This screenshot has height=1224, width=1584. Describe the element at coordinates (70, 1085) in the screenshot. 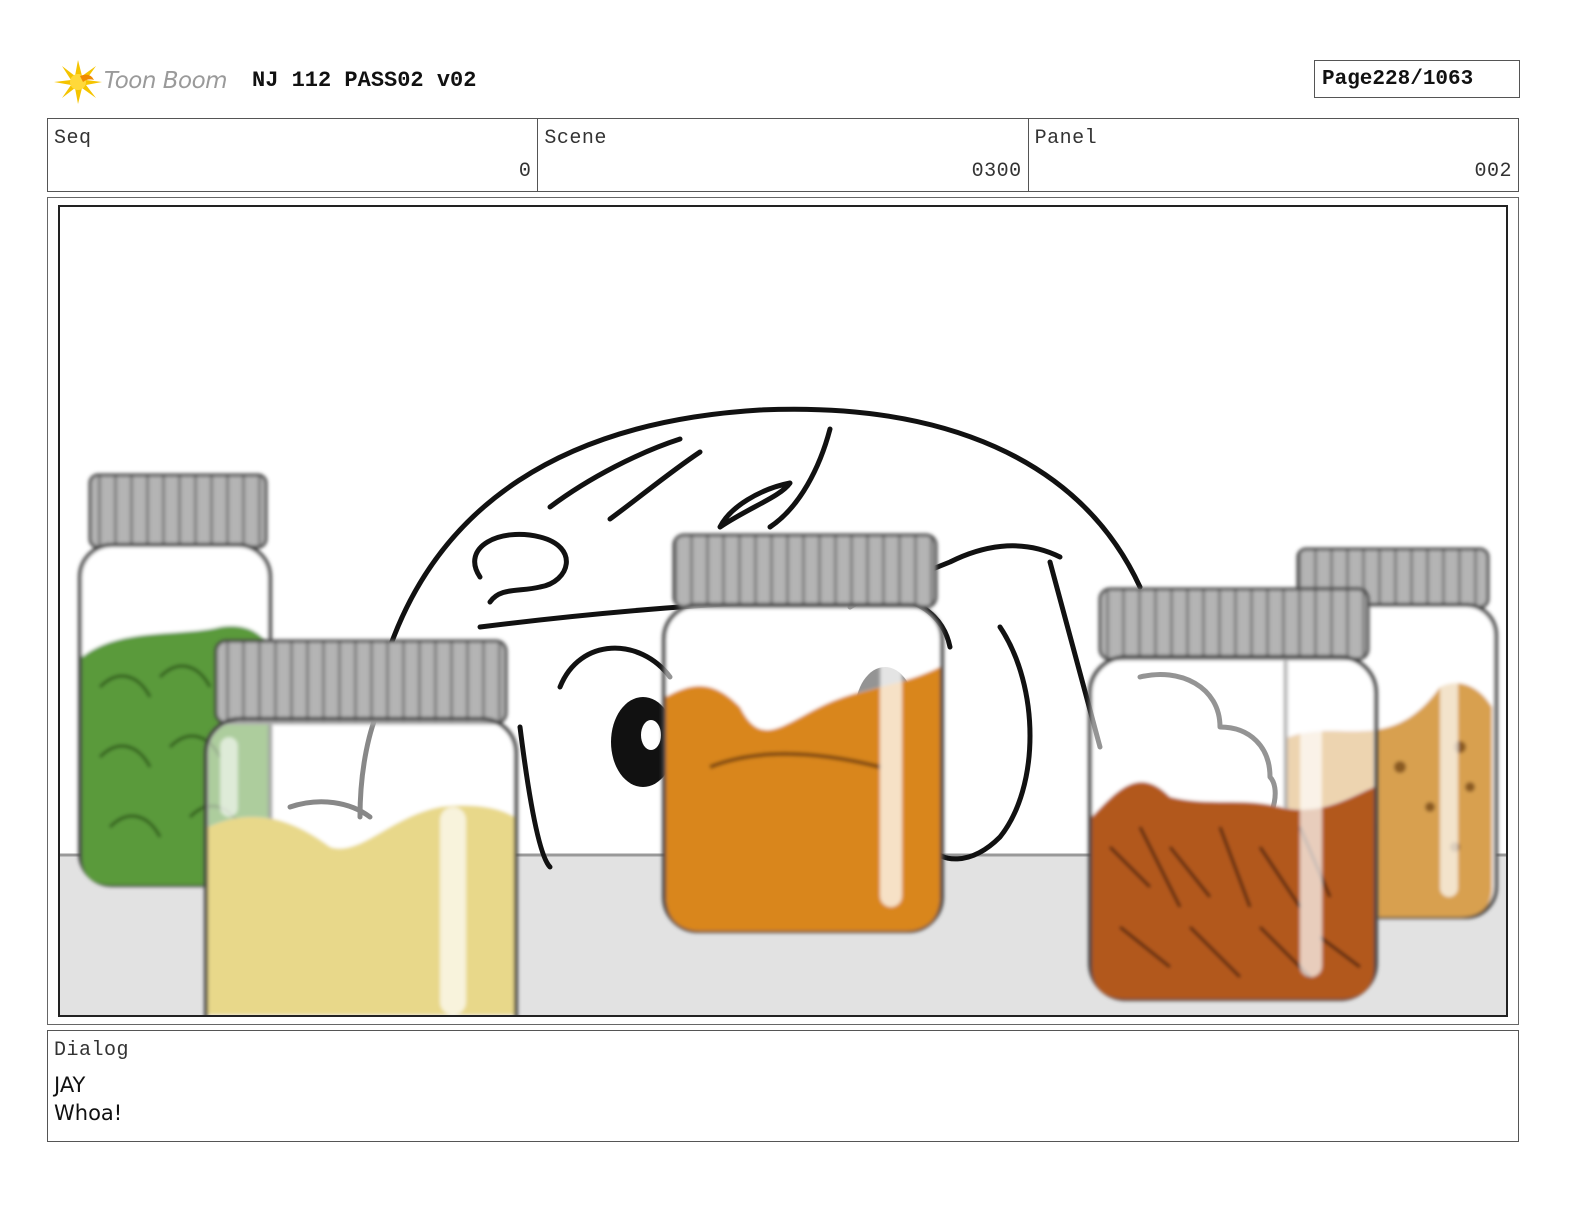

I see `dialog-speaker: JAY` at that location.